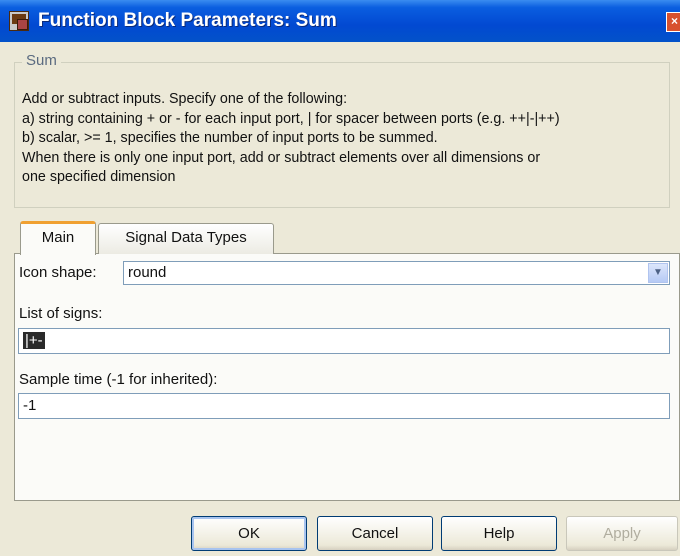 This screenshot has height=556, width=680. Describe the element at coordinates (30, 405) in the screenshot. I see `sample-time-value: -1` at that location.